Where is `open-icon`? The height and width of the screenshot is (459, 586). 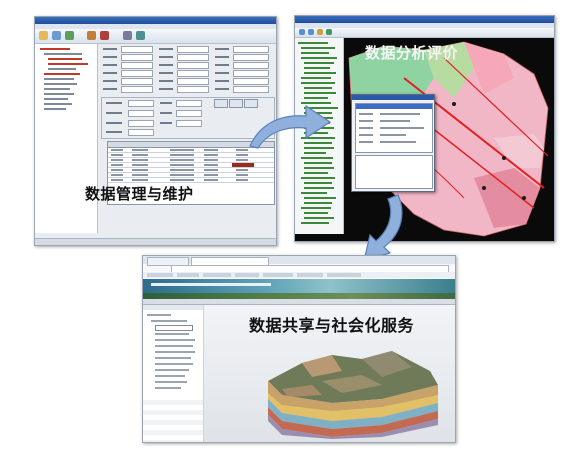
open-icon is located at coordinates (56, 35).